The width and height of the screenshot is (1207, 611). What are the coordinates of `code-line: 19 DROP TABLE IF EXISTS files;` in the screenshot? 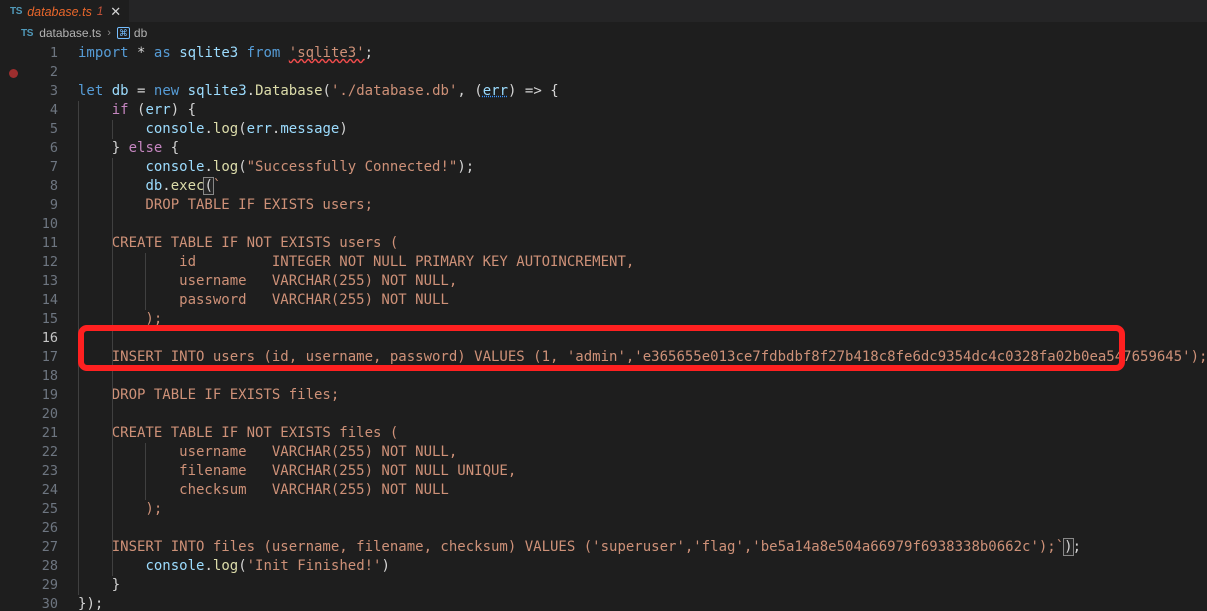 It's located at (603, 395).